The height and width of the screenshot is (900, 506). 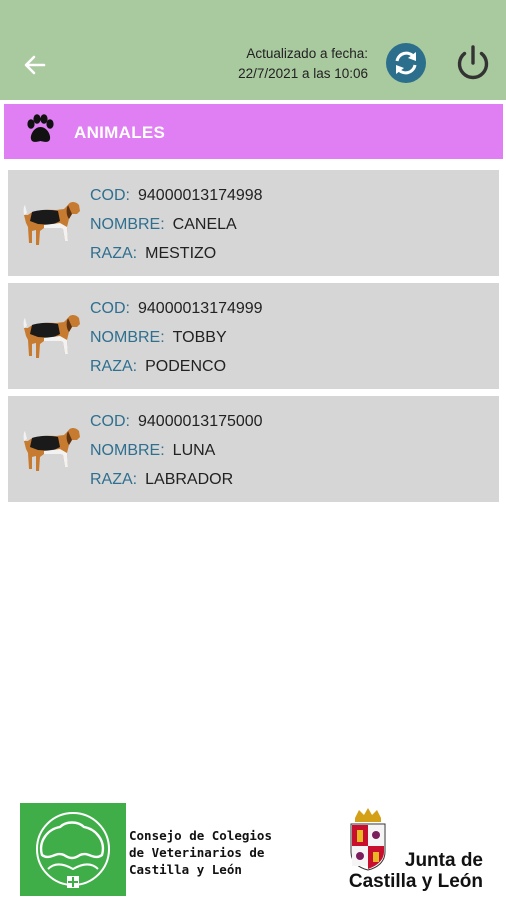 What do you see at coordinates (153, 450) in the screenshot?
I see `nombre-field: NOMBRE: LUNA` at bounding box center [153, 450].